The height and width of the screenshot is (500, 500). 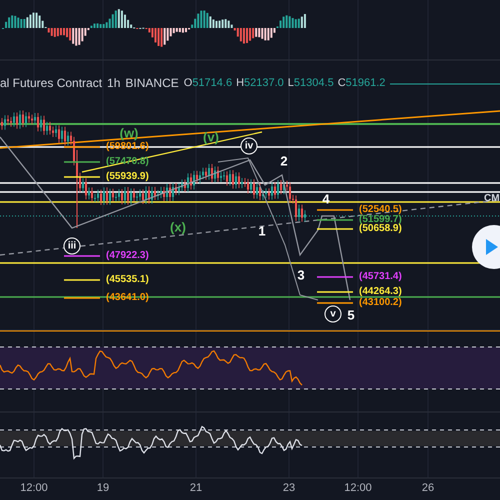 What do you see at coordinates (113, 83) in the screenshot?
I see `interval-label: 1h` at bounding box center [113, 83].